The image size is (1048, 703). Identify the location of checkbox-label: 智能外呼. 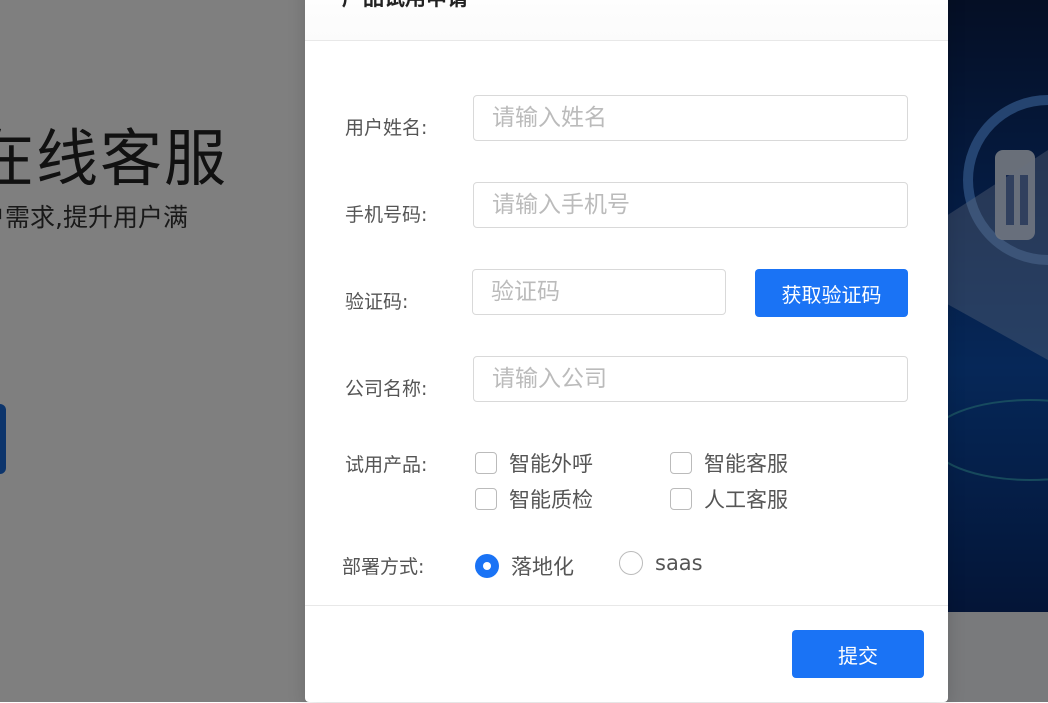
(551, 464).